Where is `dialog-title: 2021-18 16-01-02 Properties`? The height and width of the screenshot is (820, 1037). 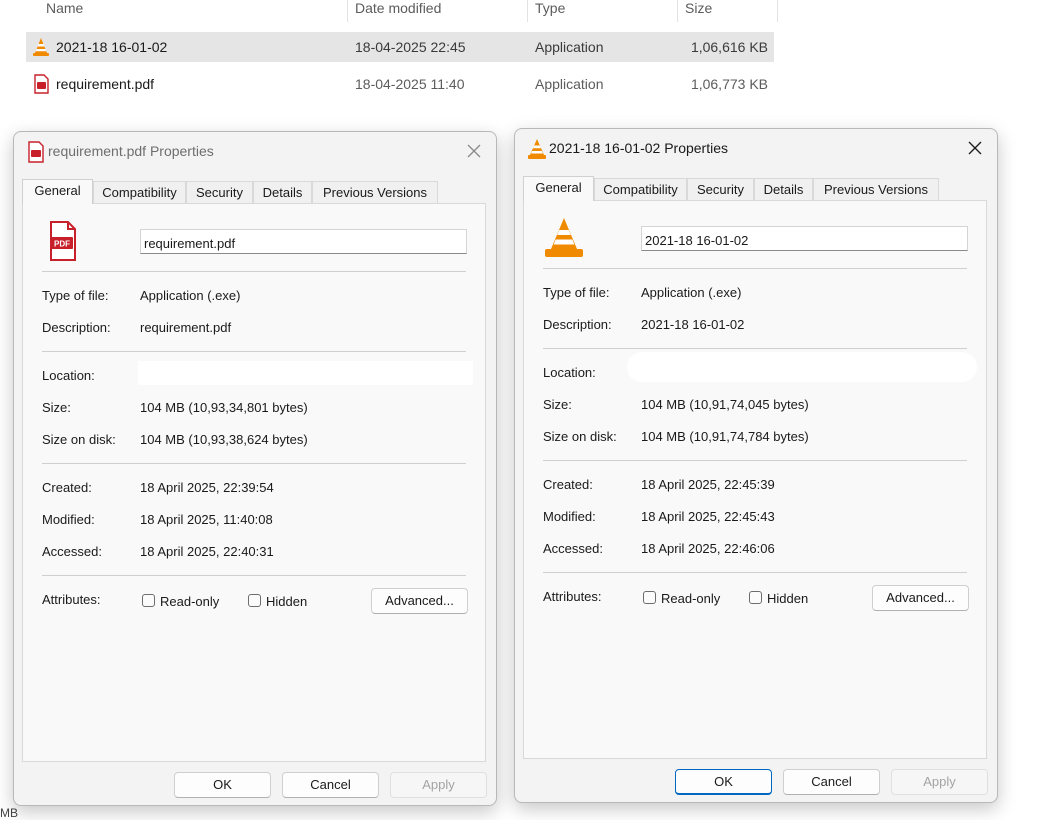 dialog-title: 2021-18 16-01-02 Properties is located at coordinates (639, 148).